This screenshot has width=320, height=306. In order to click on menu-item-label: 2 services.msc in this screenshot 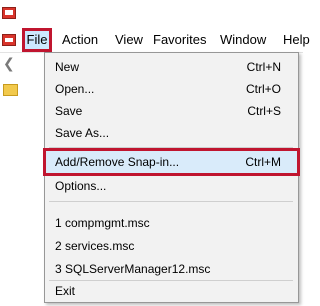, I will do `click(95, 246)`.